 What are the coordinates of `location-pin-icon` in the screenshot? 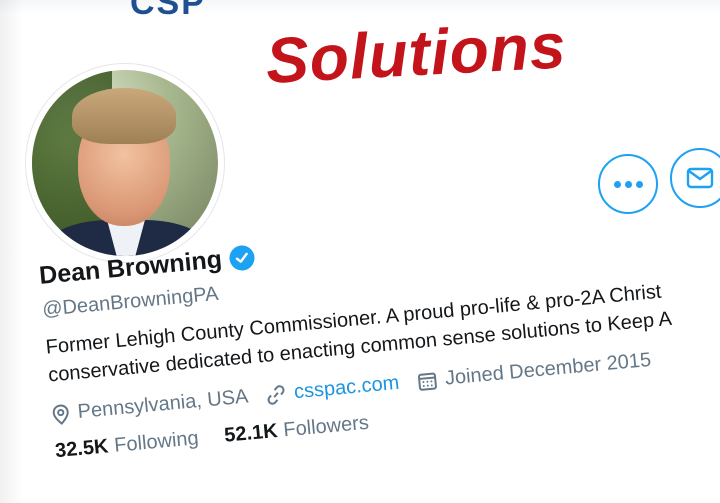 It's located at (60, 414).